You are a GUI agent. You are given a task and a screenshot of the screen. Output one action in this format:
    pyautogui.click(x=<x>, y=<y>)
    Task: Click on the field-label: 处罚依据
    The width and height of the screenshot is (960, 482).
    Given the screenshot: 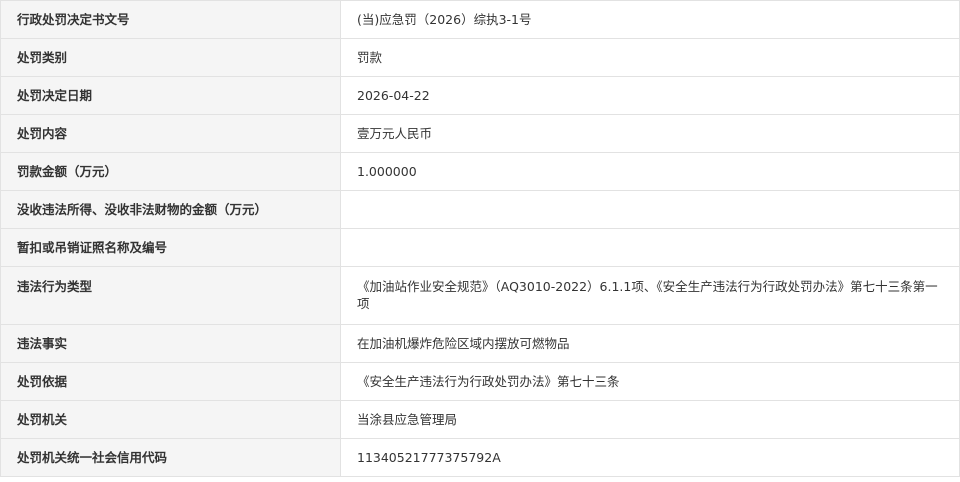 What is the action you would take?
    pyautogui.click(x=170, y=381)
    